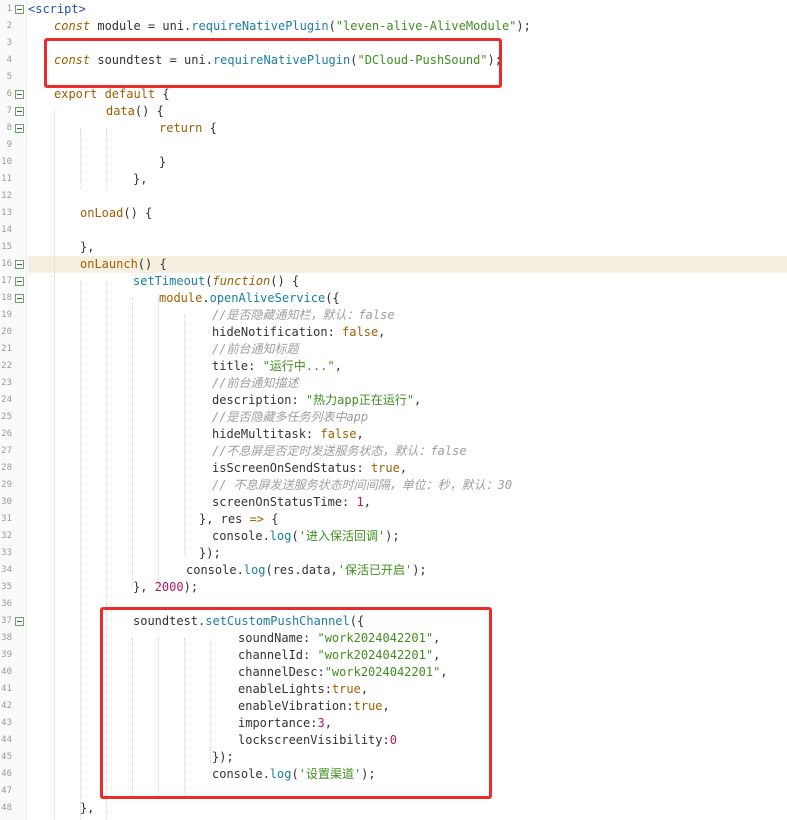 This screenshot has width=787, height=820. Describe the element at coordinates (6, 434) in the screenshot. I see `line-number: 26` at that location.